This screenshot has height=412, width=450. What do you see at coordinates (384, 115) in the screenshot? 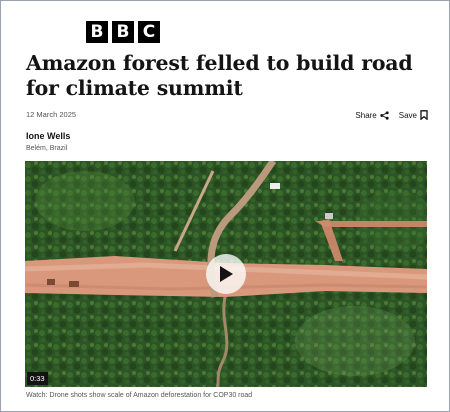
I see `share-icon` at bounding box center [384, 115].